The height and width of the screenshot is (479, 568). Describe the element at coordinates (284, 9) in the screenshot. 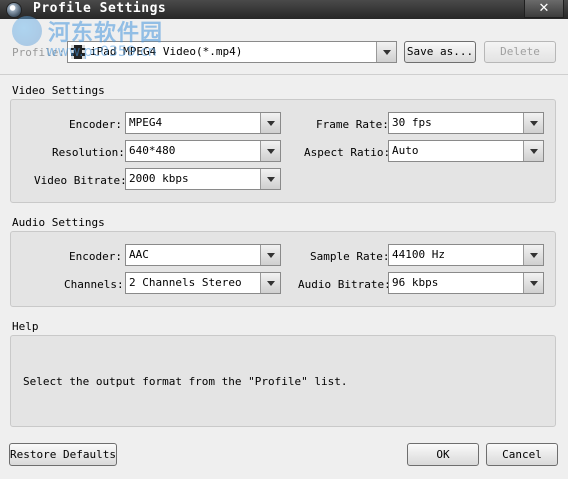

I see `title-bar: Profile Settings ✕` at that location.